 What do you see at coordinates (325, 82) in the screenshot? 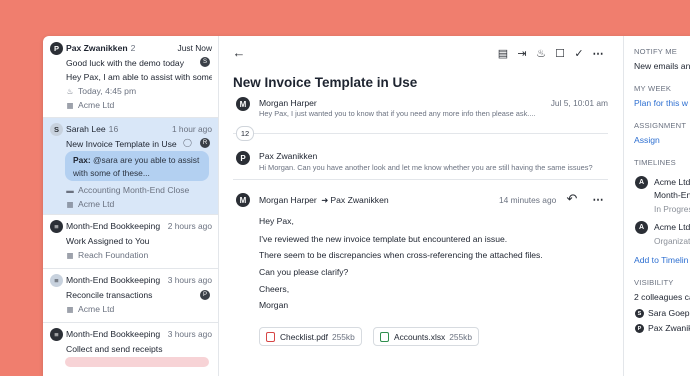
I see `thread-subject: New Invoice Template in Use` at bounding box center [325, 82].